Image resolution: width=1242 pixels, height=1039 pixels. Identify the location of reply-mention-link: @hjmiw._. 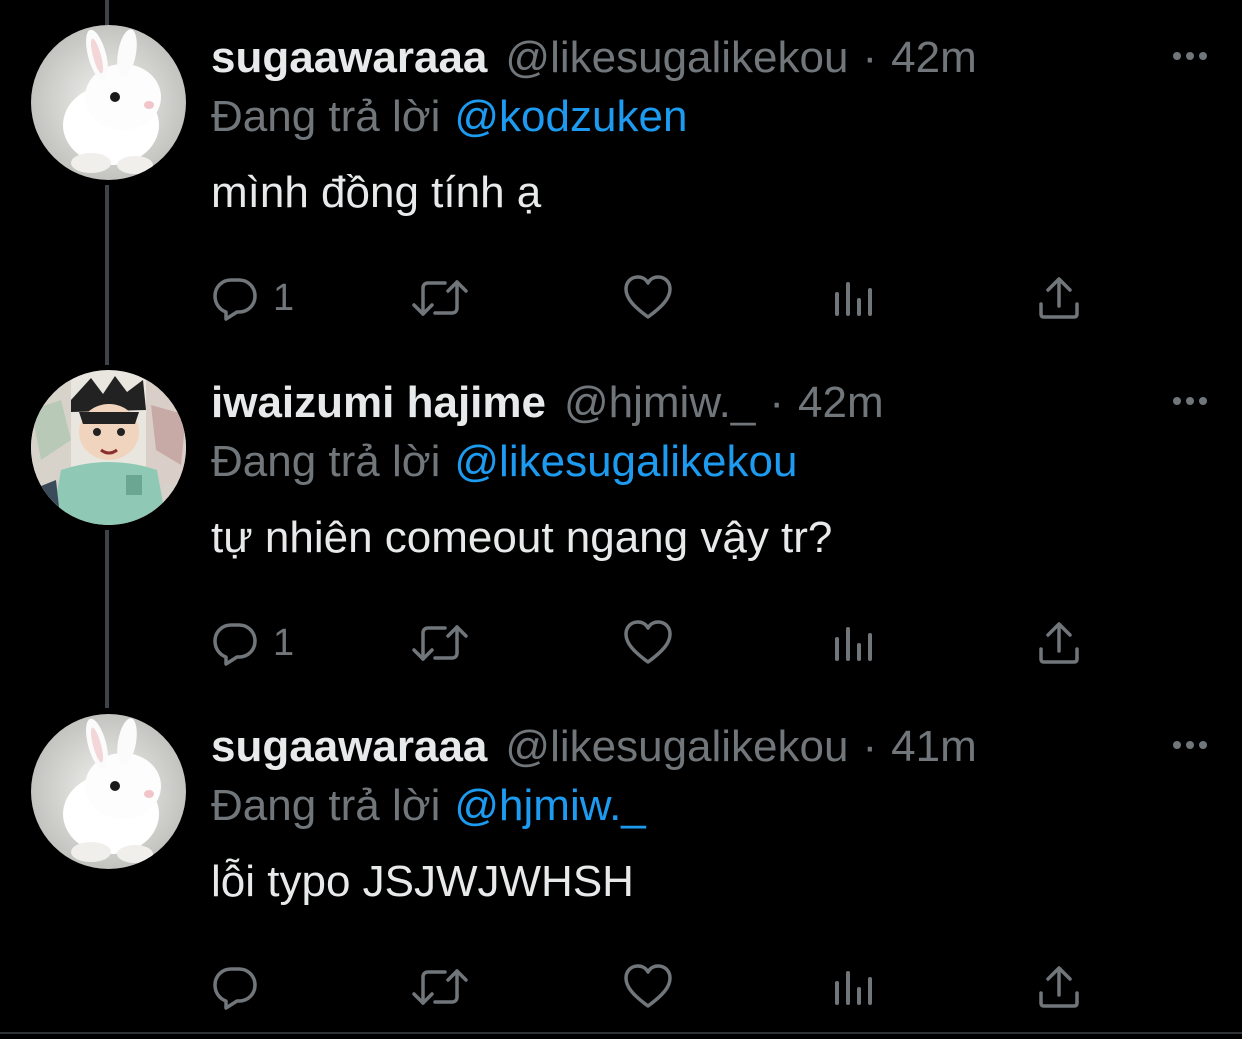
(549, 805).